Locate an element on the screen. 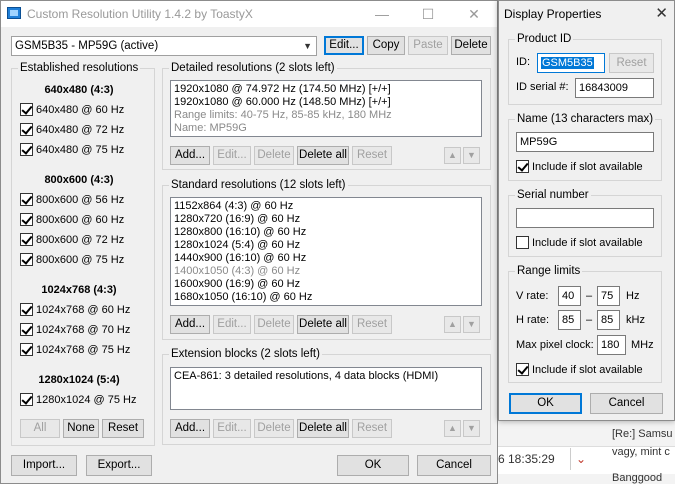 This screenshot has width=675, height=484. checkbox-640x480-60: 640x480 @ 60 Hz is located at coordinates (72, 109).